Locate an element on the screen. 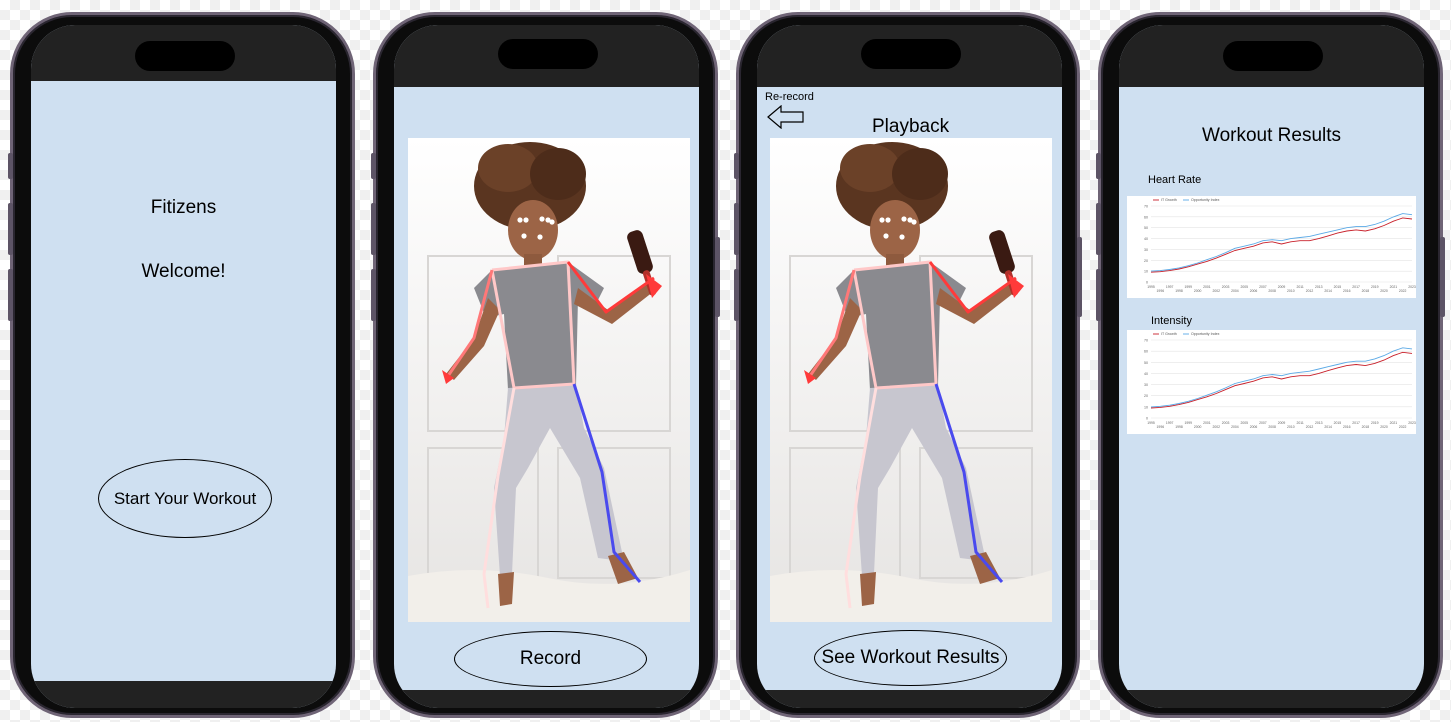 The width and height of the screenshot is (1451, 722). record-button: Record is located at coordinates (550, 659).